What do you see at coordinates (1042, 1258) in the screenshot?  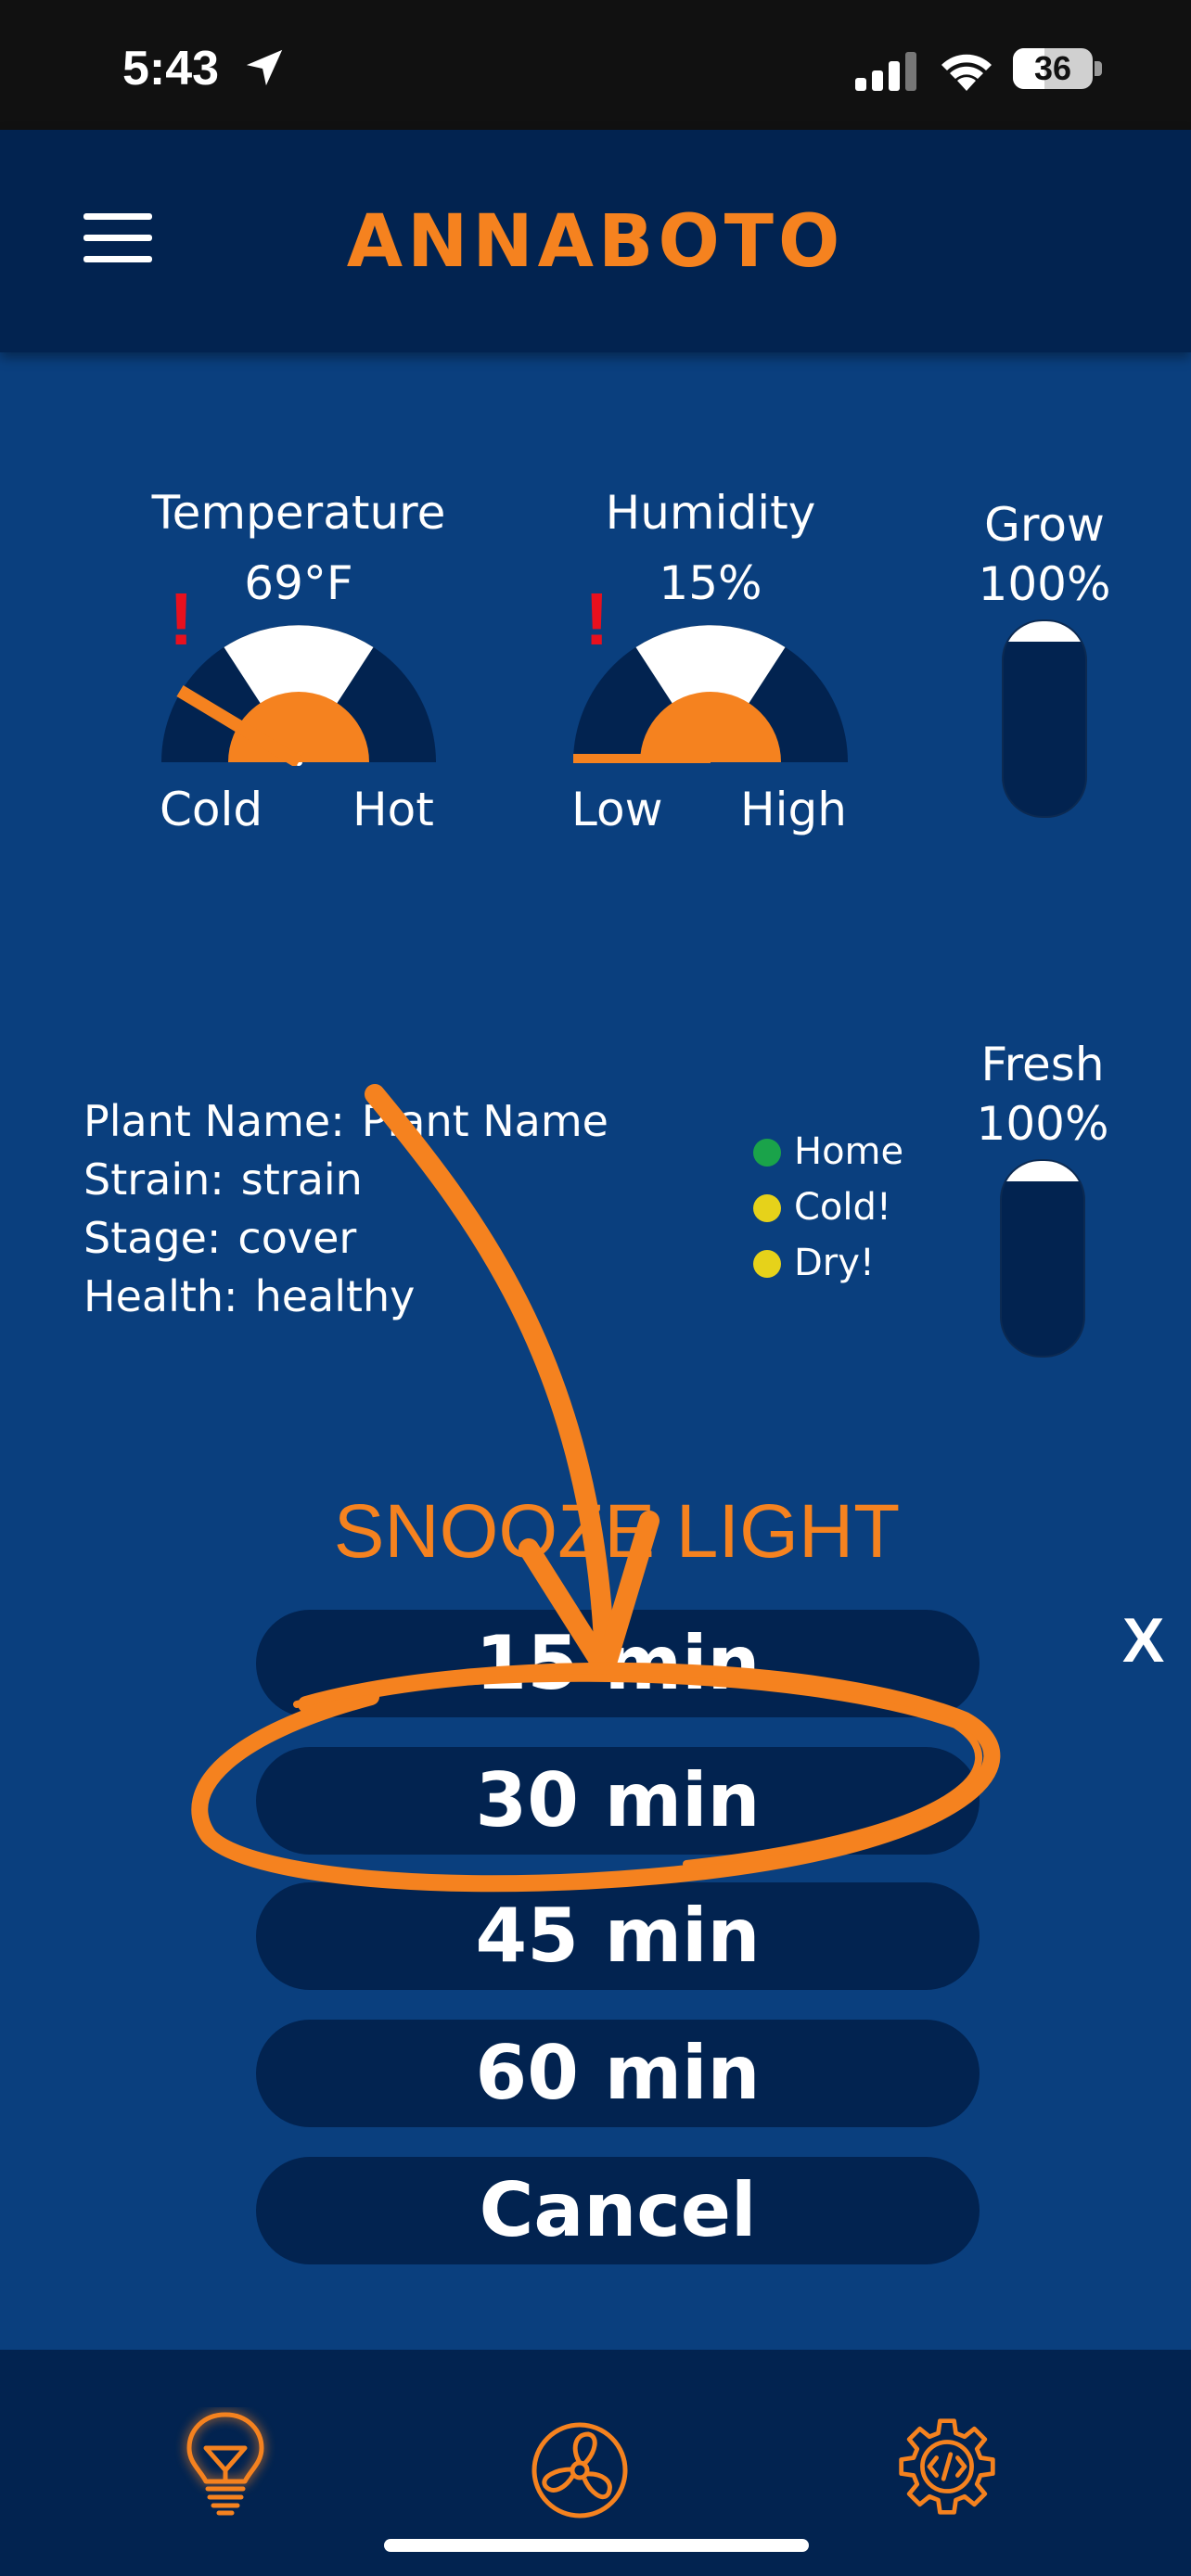 I see `fresh-air-slider` at bounding box center [1042, 1258].